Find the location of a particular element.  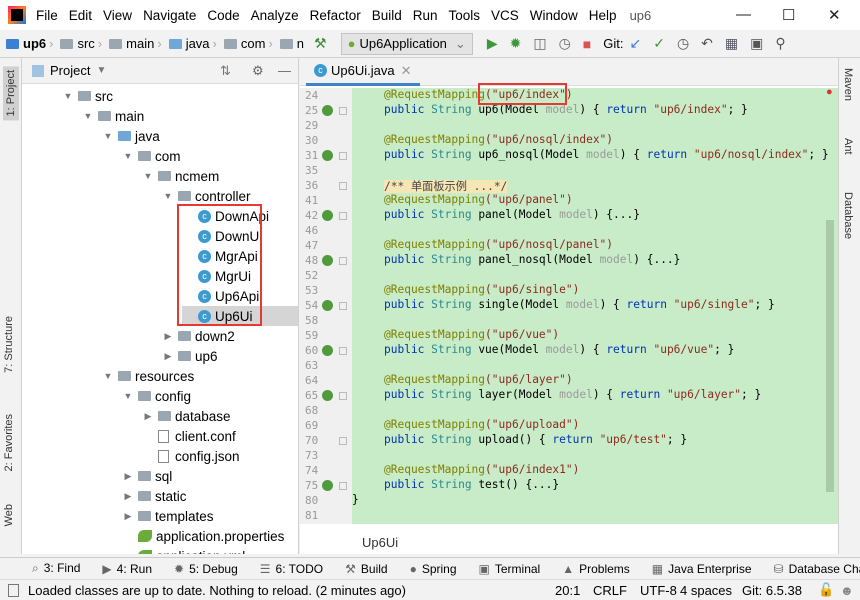

breadcrumb-item: up6 › is located at coordinates (31, 43).